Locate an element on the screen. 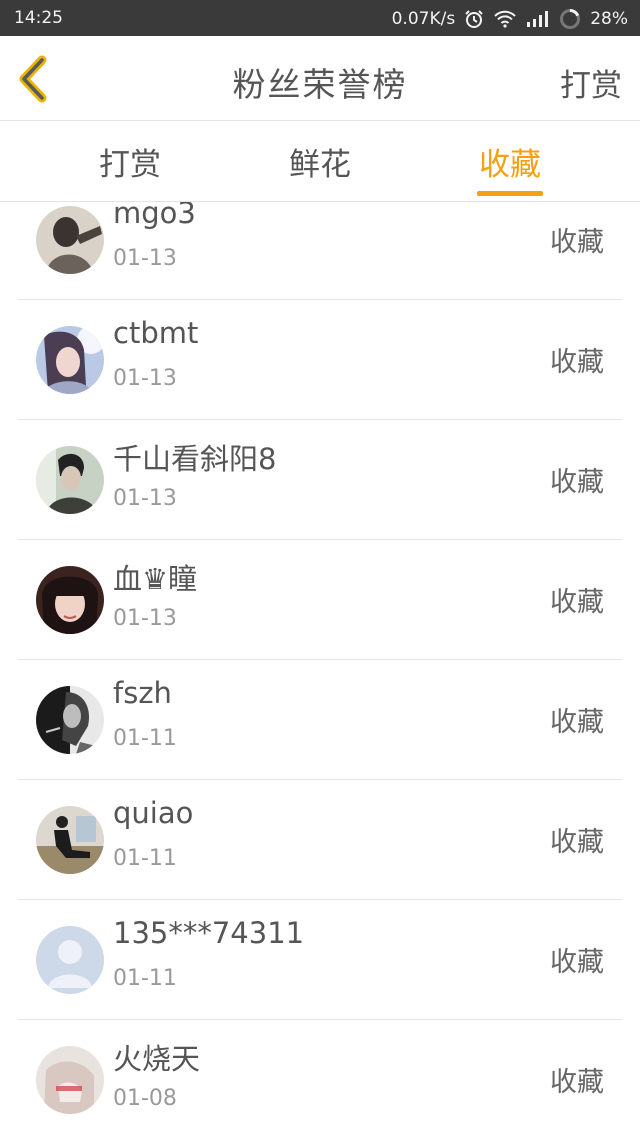  list-item: 火烧天 01-08 收藏 is located at coordinates (320, 1079).